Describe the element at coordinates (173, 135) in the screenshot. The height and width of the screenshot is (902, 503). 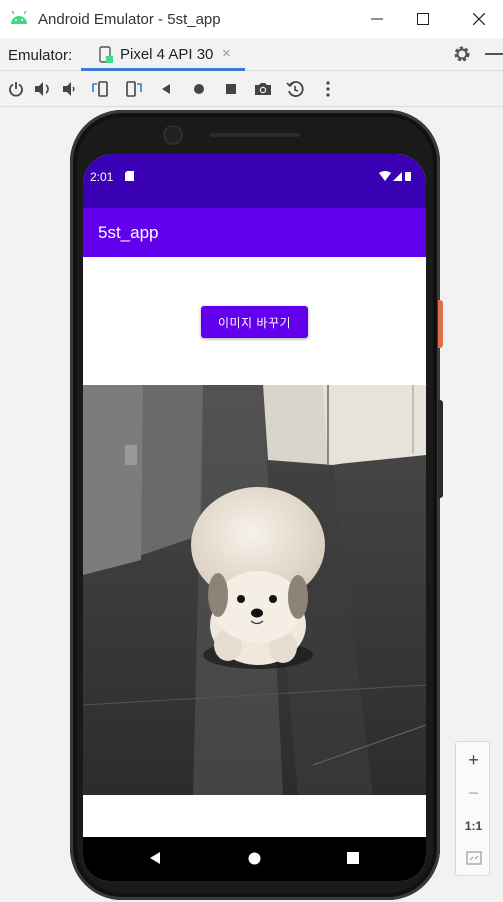
I see `front-camera` at that location.